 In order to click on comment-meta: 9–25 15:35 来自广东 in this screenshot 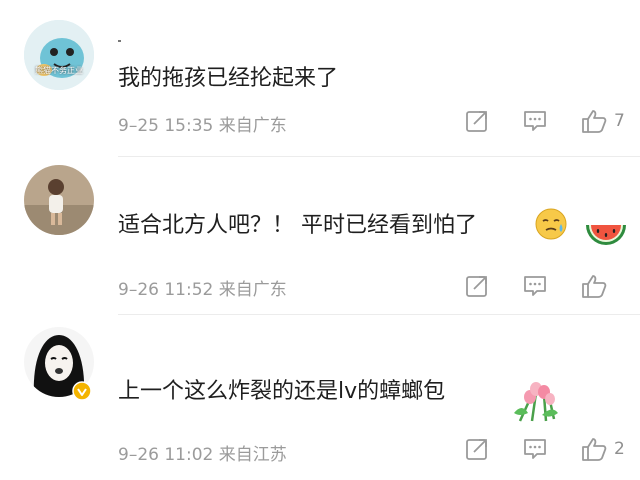, I will do `click(202, 126)`.